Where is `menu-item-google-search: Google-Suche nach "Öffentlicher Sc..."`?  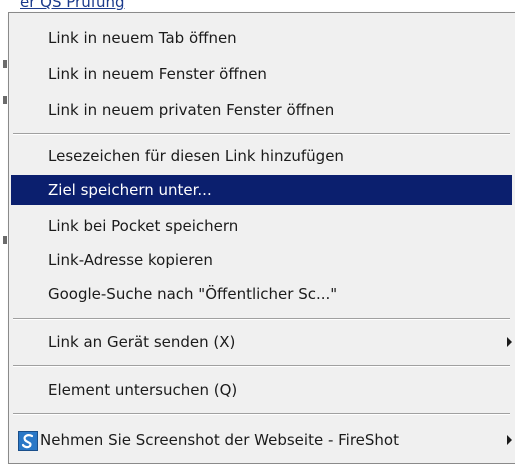
menu-item-google-search: Google-Suche nach "Öffentlicher Sc..." is located at coordinates (261, 294).